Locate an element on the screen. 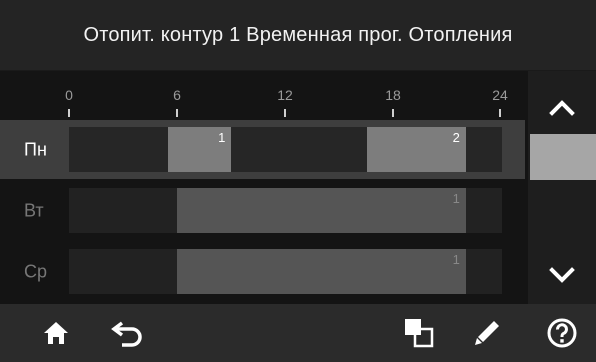 This screenshot has width=596, height=362. chevron-up-icon is located at coordinates (562, 108).